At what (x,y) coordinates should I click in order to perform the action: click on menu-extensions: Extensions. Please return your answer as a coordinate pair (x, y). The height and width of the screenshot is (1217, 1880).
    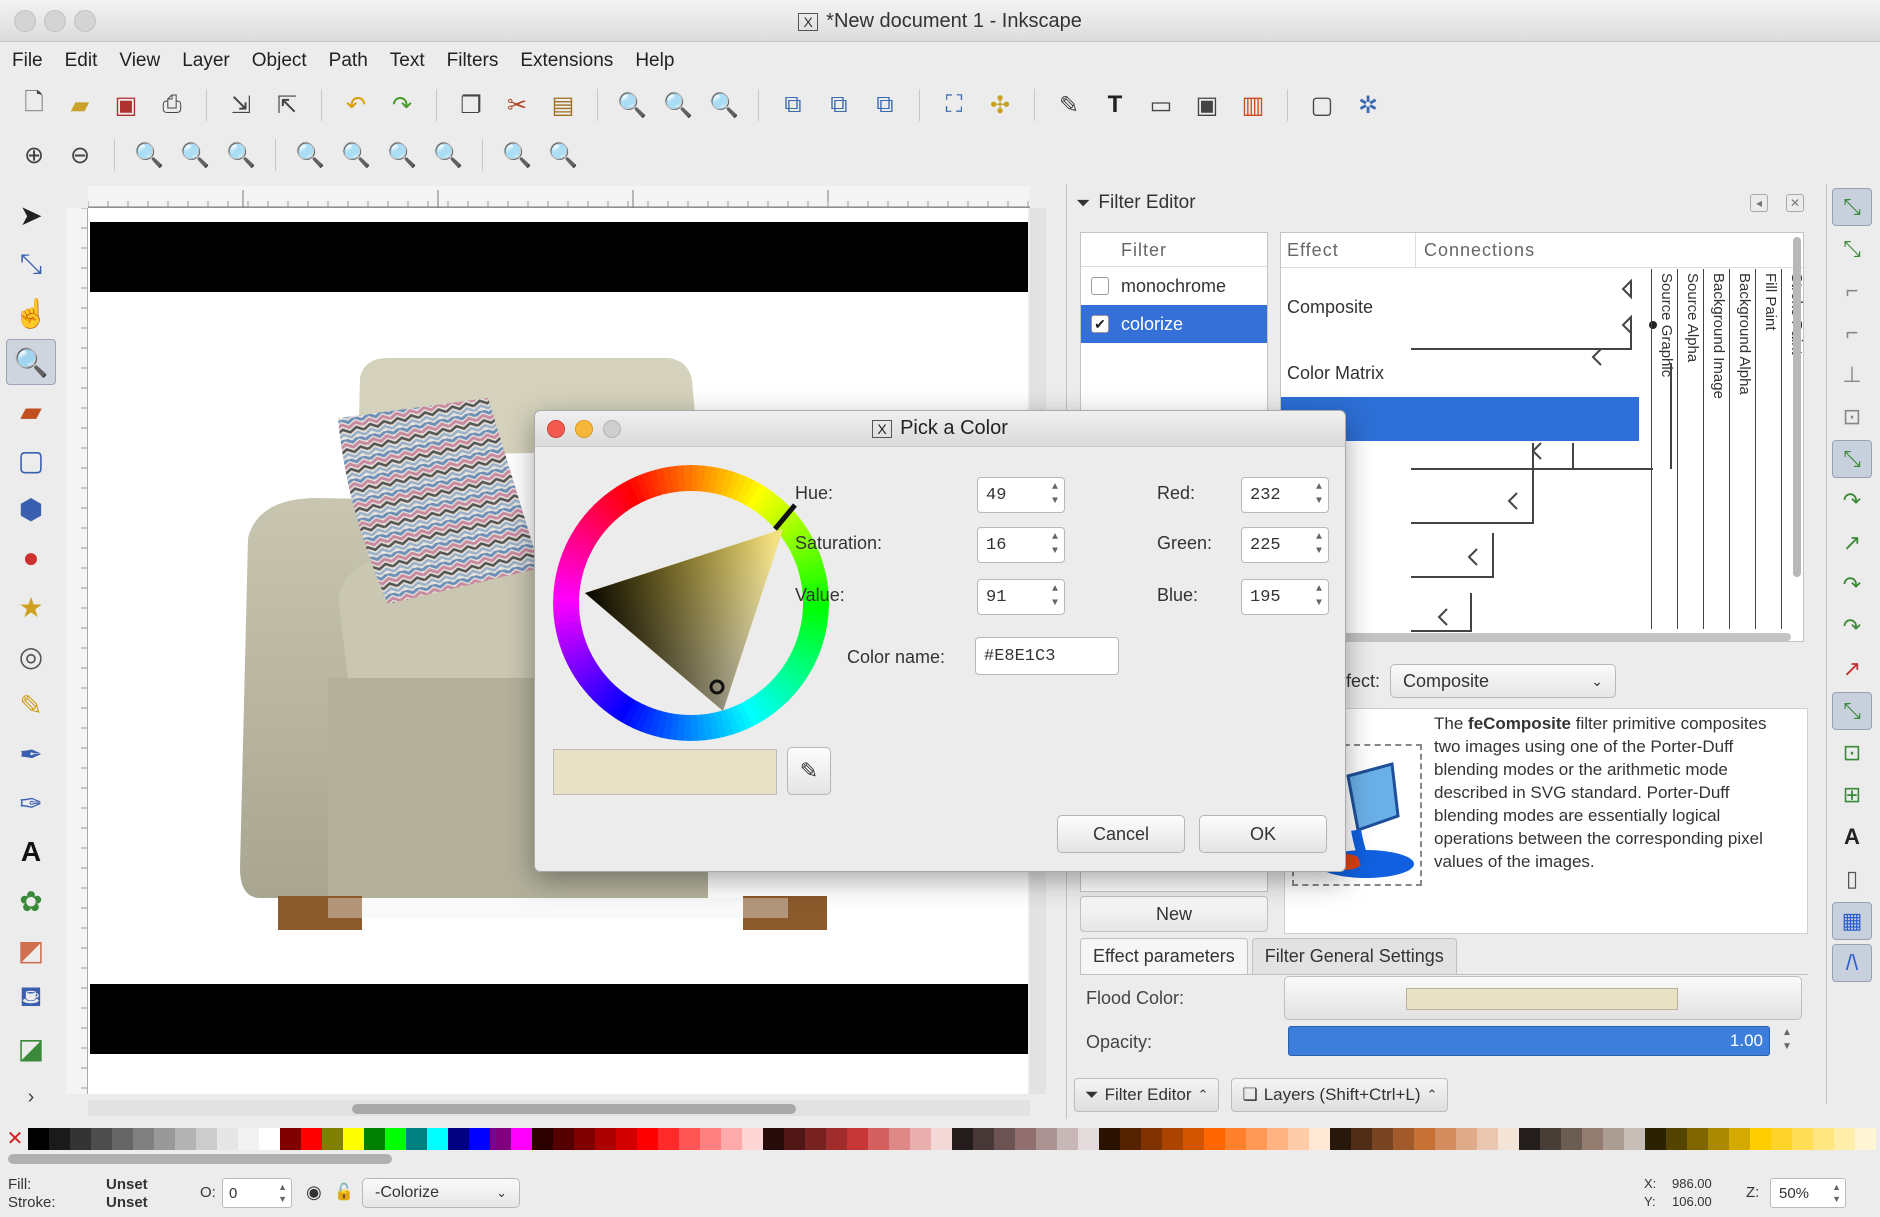
    Looking at the image, I should click on (566, 61).